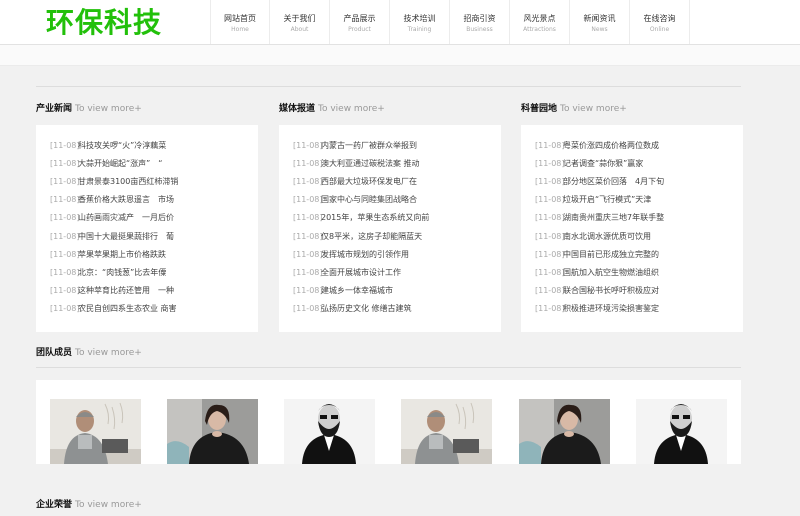  I want to click on news-link: 科技攻关啰“火”冷淳藕菜, so click(153, 145).